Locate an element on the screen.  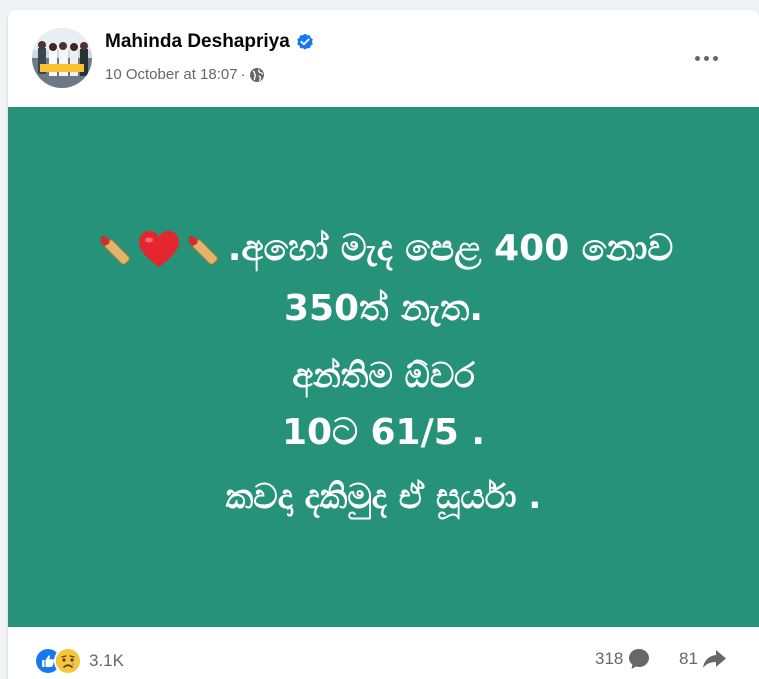
emoji-group is located at coordinates (159, 250).